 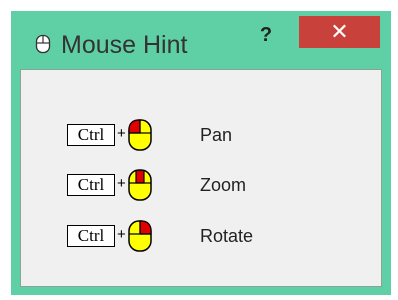 What do you see at coordinates (216, 135) in the screenshot?
I see `hint-action-label: Pan` at bounding box center [216, 135].